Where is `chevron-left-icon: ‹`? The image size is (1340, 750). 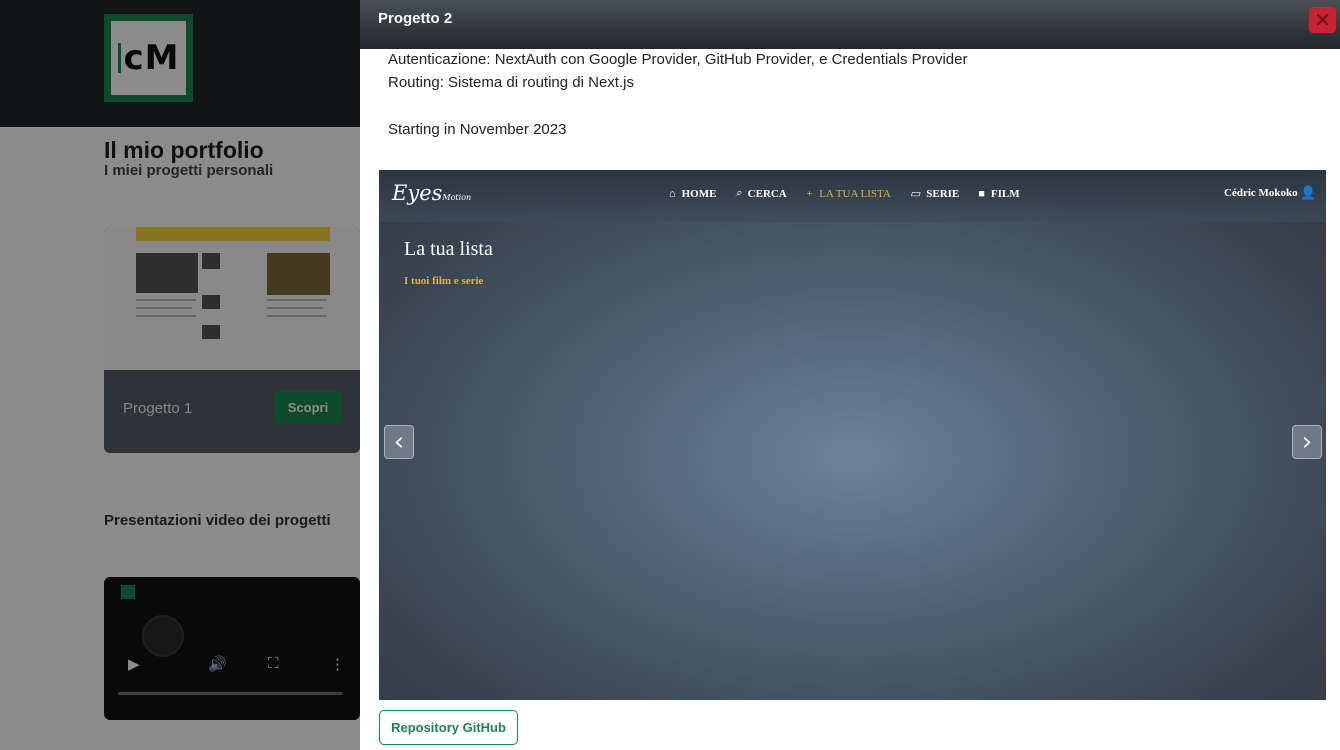 chevron-left-icon: ‹ is located at coordinates (399, 442).